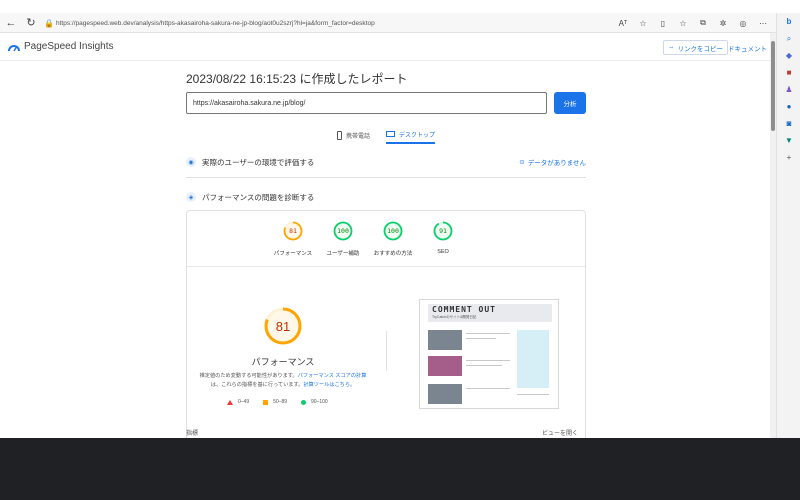  I want to click on analyze-button: 分析, so click(570, 103).